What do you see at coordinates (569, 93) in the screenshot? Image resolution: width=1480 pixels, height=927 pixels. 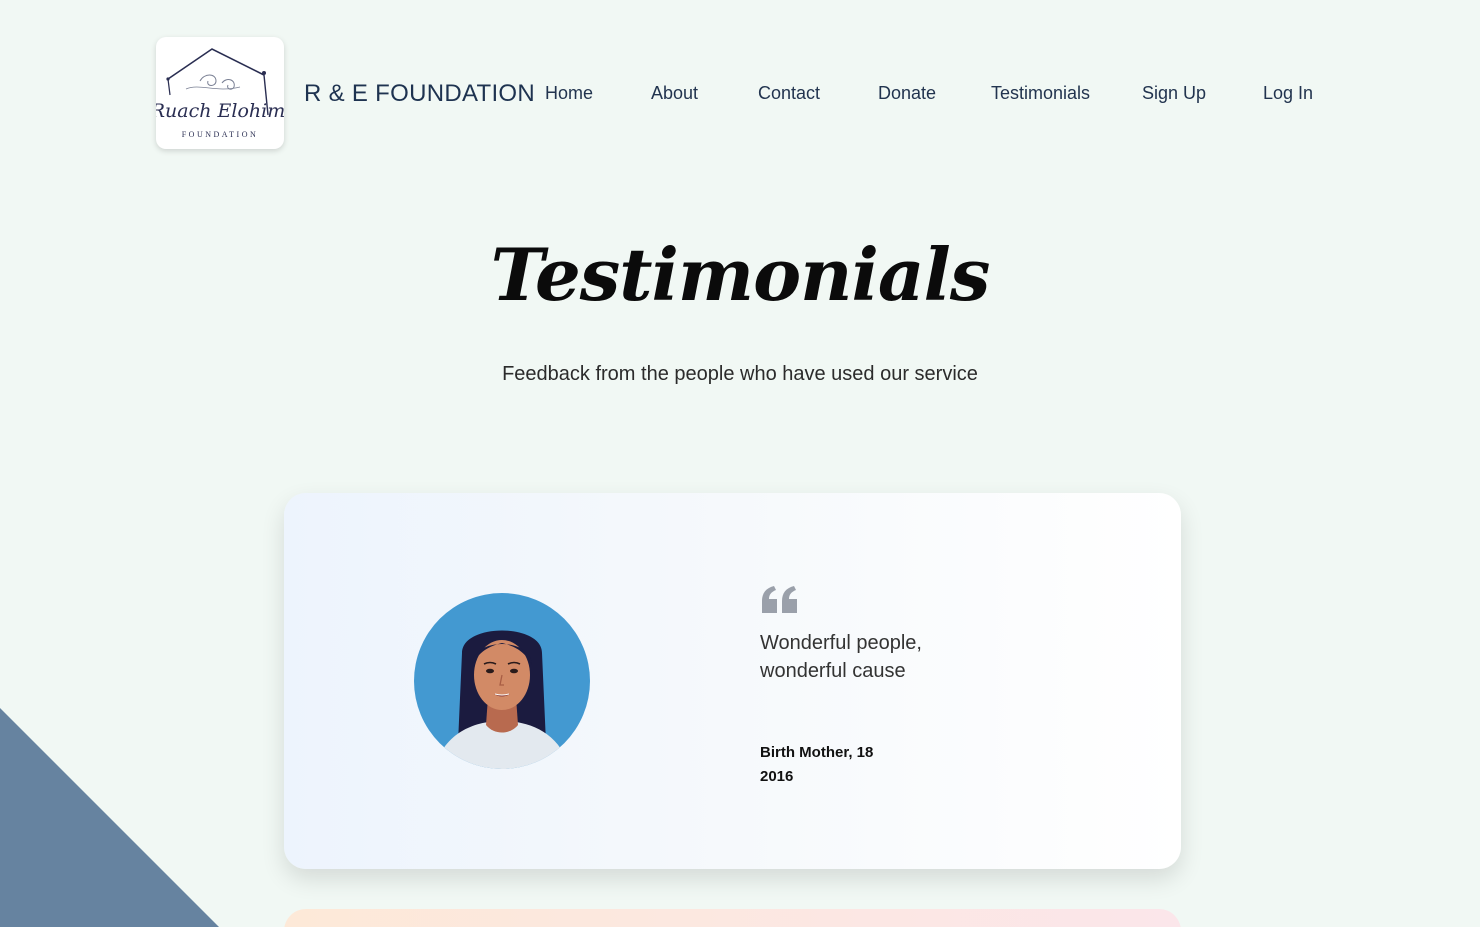 I see `nav-home: Home` at bounding box center [569, 93].